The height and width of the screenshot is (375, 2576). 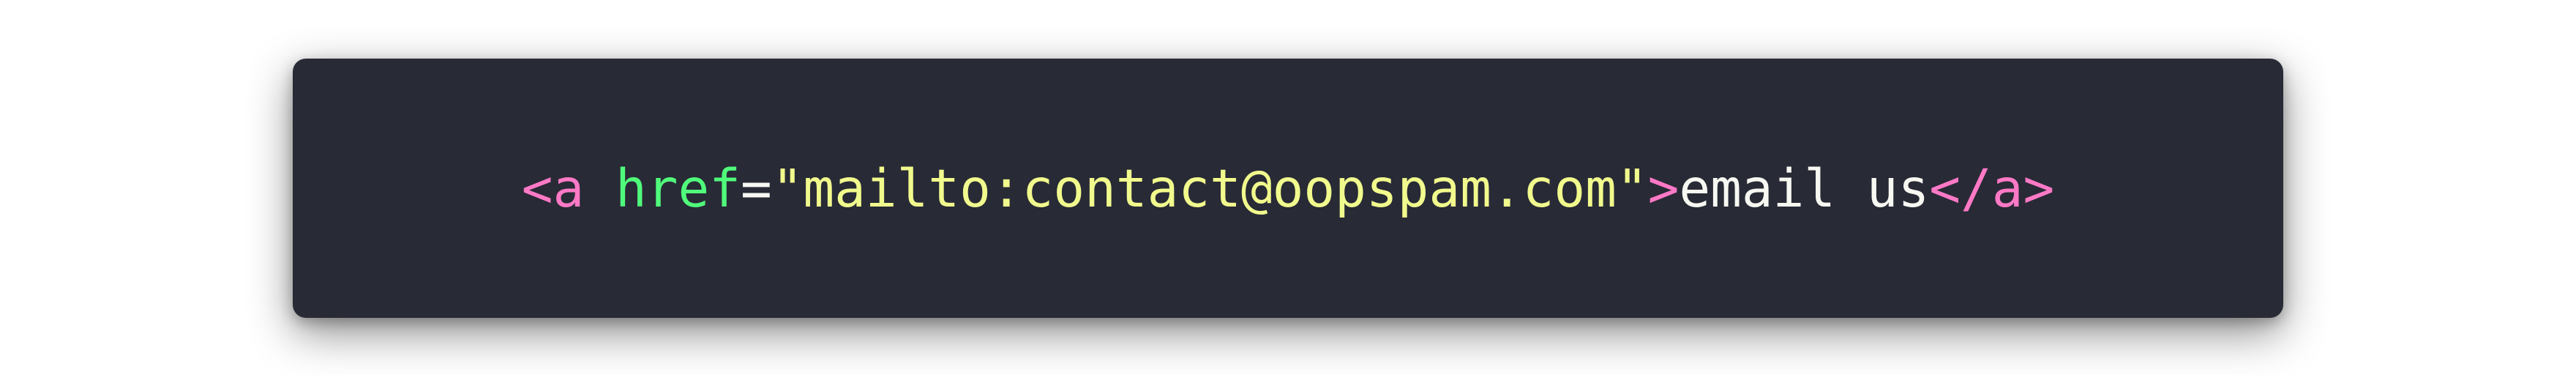 I want to click on tag-close-bracket: >, so click(x=1663, y=188).